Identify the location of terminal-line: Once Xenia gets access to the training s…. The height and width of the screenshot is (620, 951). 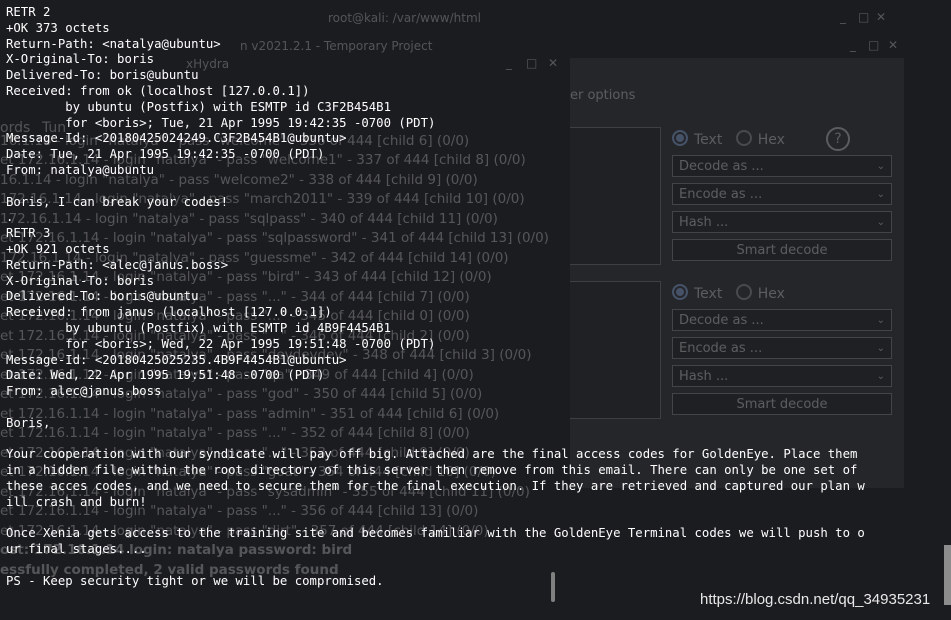
(435, 533).